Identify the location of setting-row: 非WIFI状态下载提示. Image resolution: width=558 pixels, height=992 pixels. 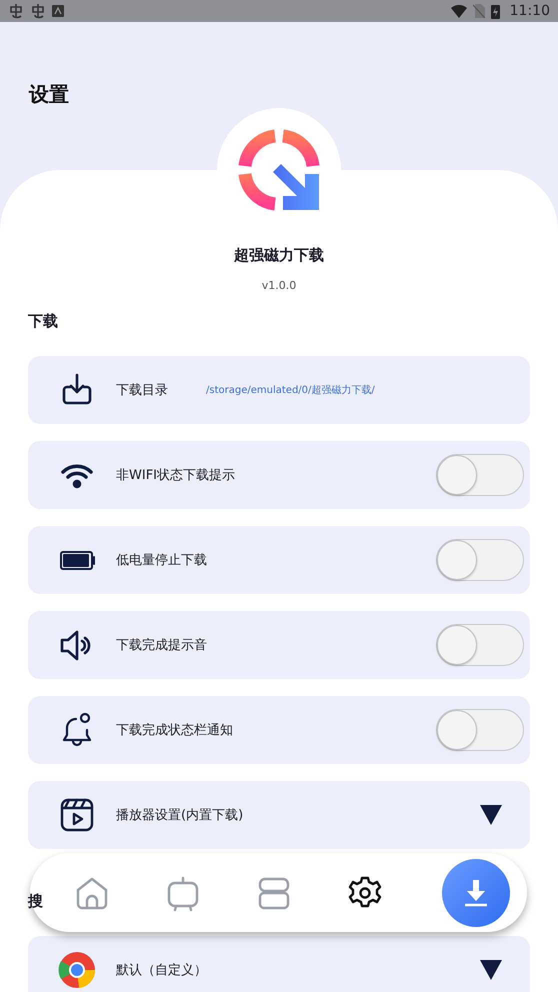
(279, 475).